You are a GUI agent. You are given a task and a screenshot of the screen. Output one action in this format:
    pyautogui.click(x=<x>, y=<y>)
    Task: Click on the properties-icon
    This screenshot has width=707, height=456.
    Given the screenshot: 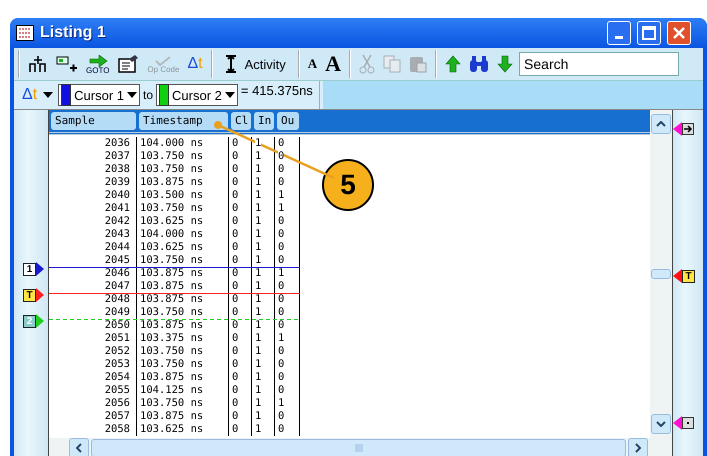 What is the action you would take?
    pyautogui.click(x=128, y=64)
    